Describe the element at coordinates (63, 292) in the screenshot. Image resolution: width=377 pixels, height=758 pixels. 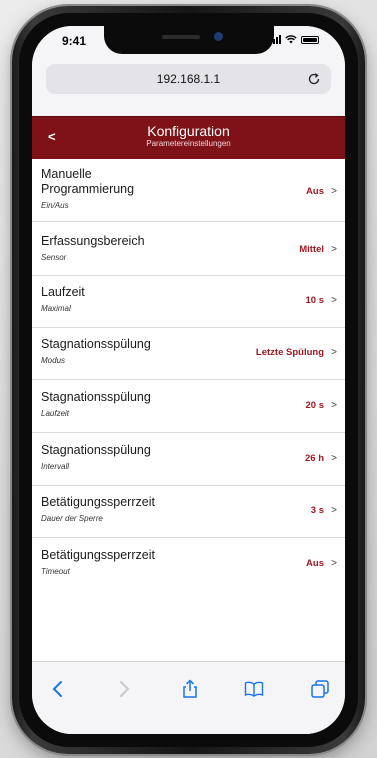
I see `setting-title: Laufzeit` at that location.